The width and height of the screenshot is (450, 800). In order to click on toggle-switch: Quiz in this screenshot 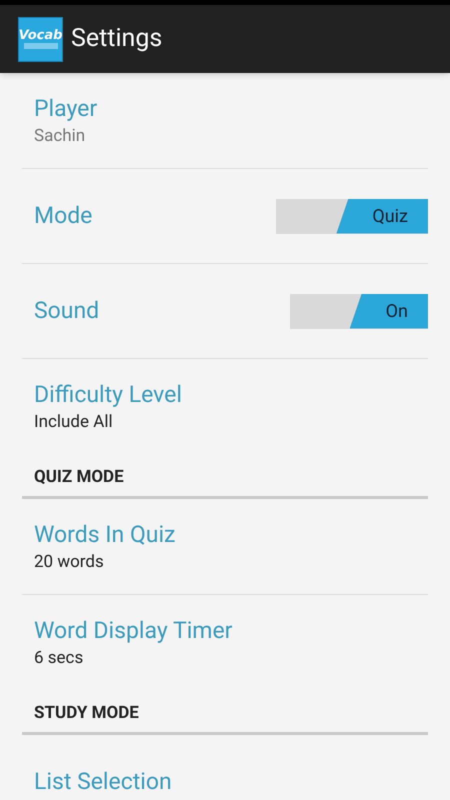, I will do `click(352, 216)`.